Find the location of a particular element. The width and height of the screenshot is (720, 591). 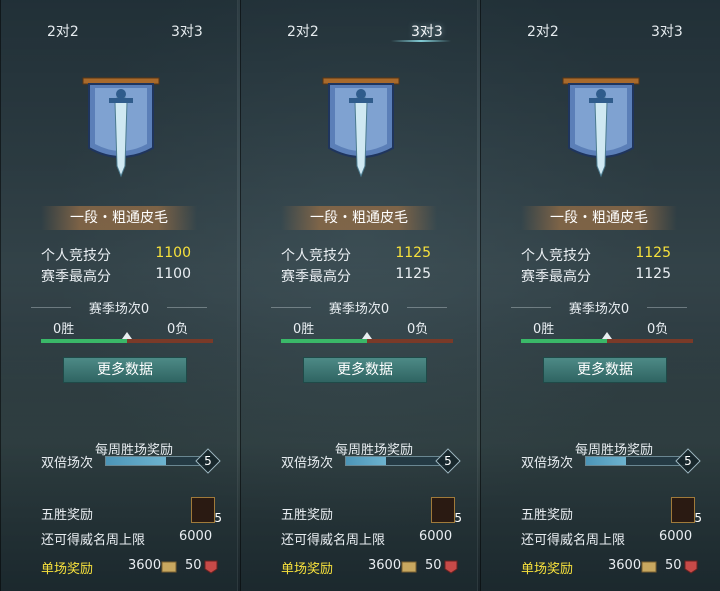

personal-score-value: 1100 is located at coordinates (173, 253).